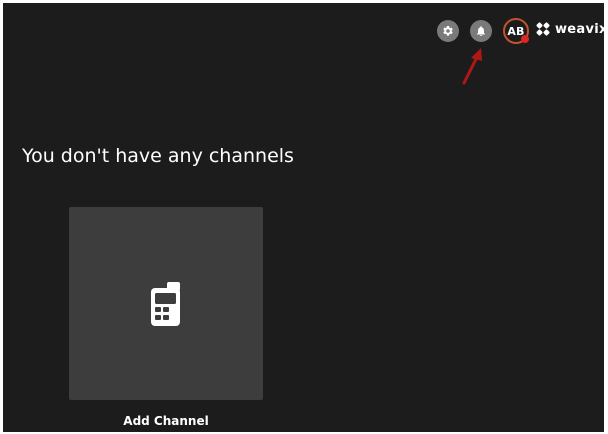  I want to click on notifications-button, so click(481, 31).